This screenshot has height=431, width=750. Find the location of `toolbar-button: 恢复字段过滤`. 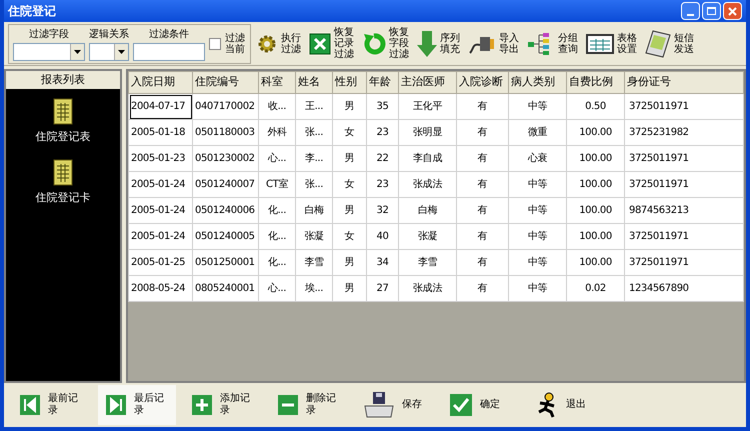

toolbar-button: 恢复字段过滤 is located at coordinates (386, 44).